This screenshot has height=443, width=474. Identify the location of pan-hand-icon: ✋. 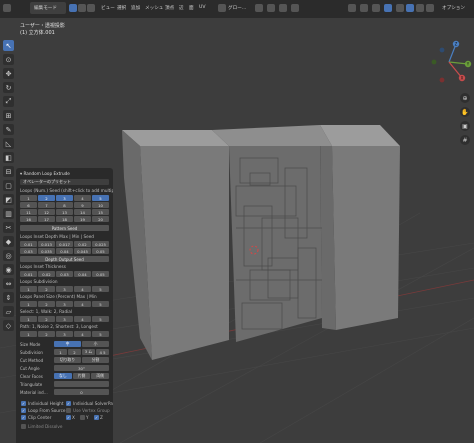
(465, 112).